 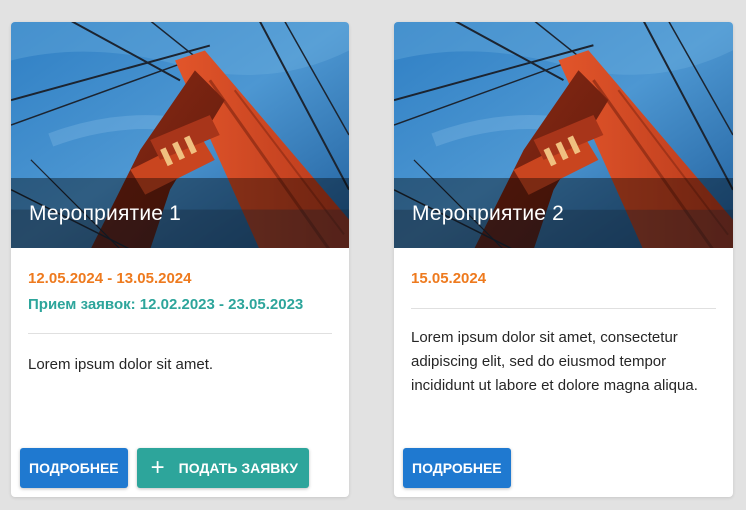 I want to click on event-date: 12.05.2024 - 13.05.2024, so click(x=110, y=278).